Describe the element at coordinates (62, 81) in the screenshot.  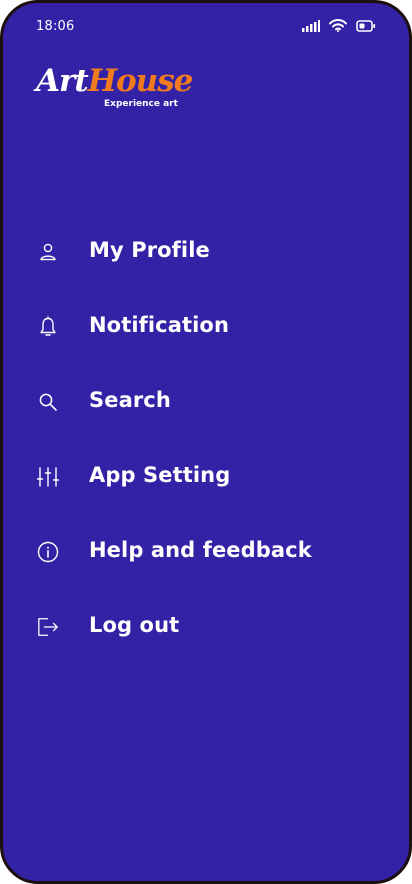
I see `logo-word-art: Art` at that location.